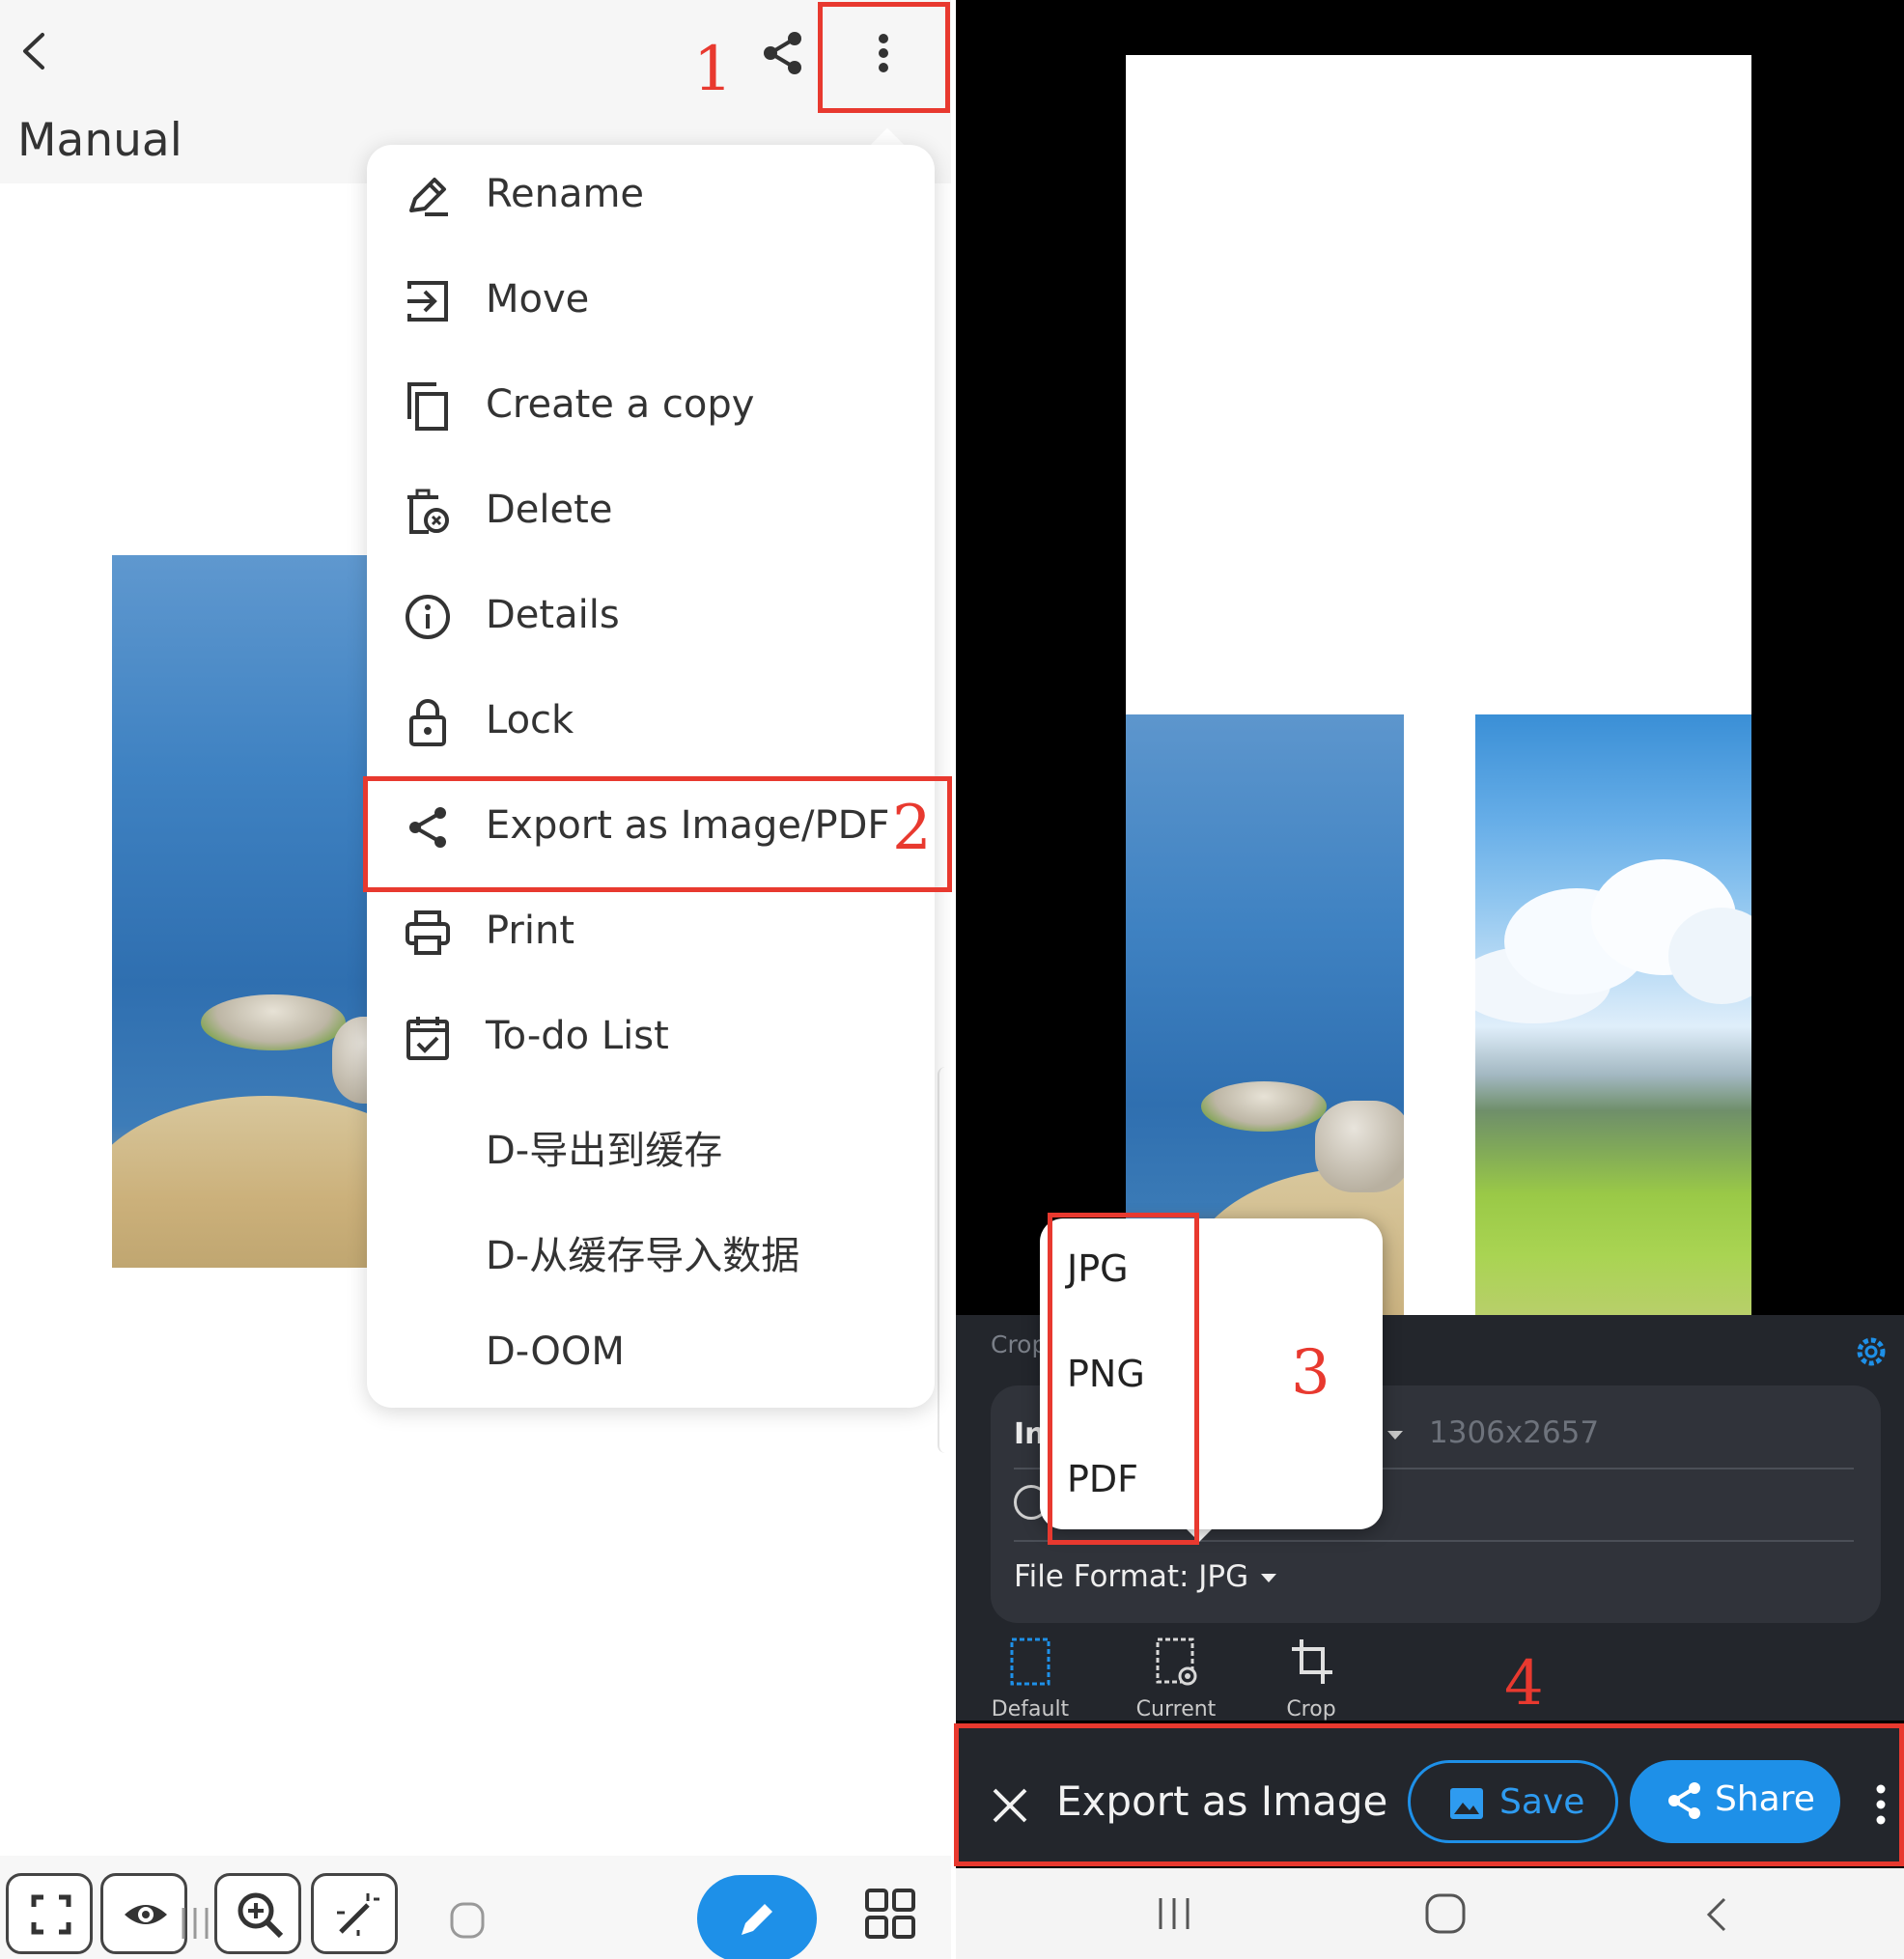 This screenshot has width=1904, height=1959. What do you see at coordinates (358, 1914) in the screenshot?
I see `magic-wand-icon` at bounding box center [358, 1914].